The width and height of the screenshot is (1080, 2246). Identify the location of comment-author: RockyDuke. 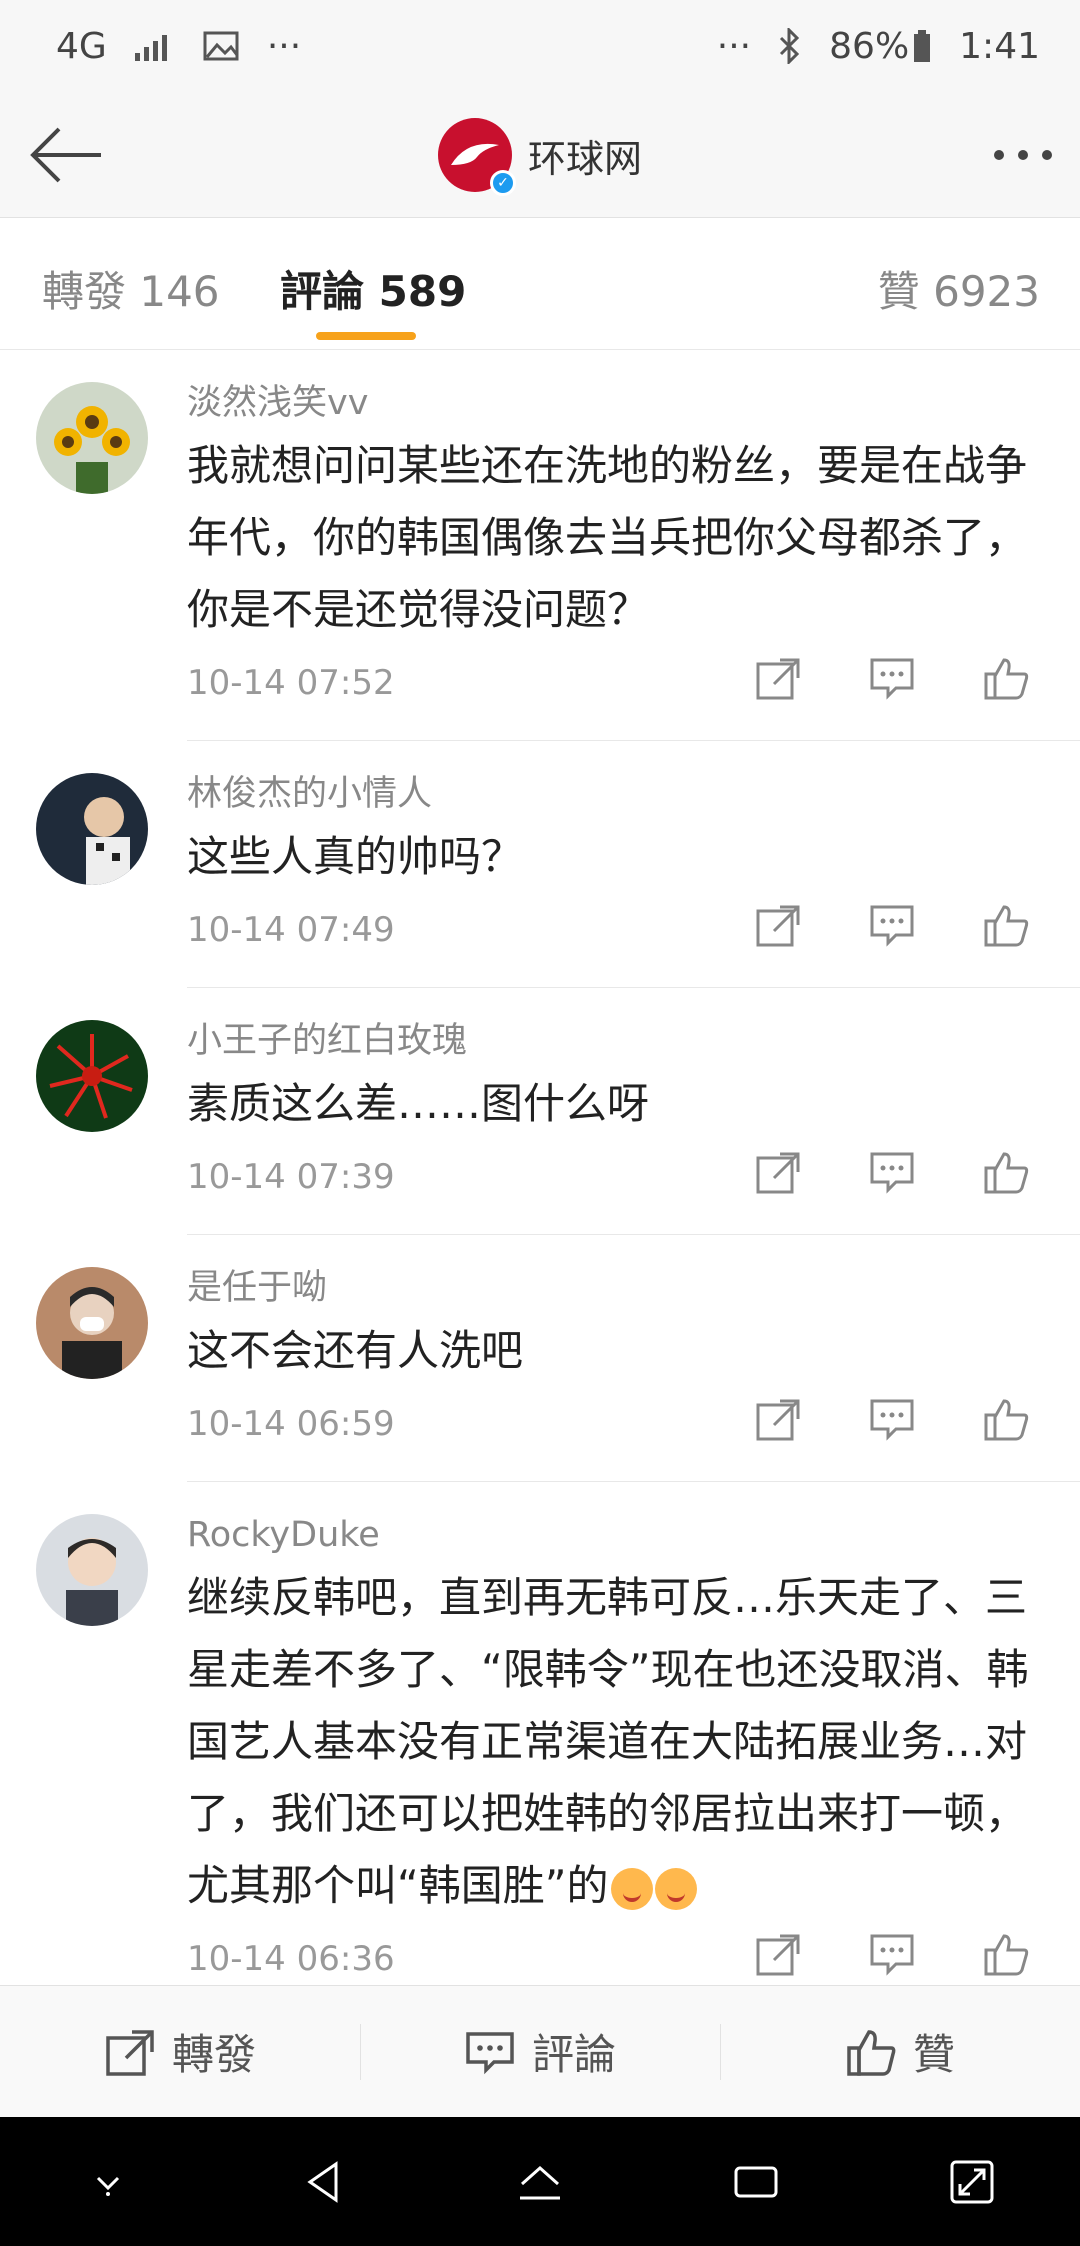
(618, 1535).